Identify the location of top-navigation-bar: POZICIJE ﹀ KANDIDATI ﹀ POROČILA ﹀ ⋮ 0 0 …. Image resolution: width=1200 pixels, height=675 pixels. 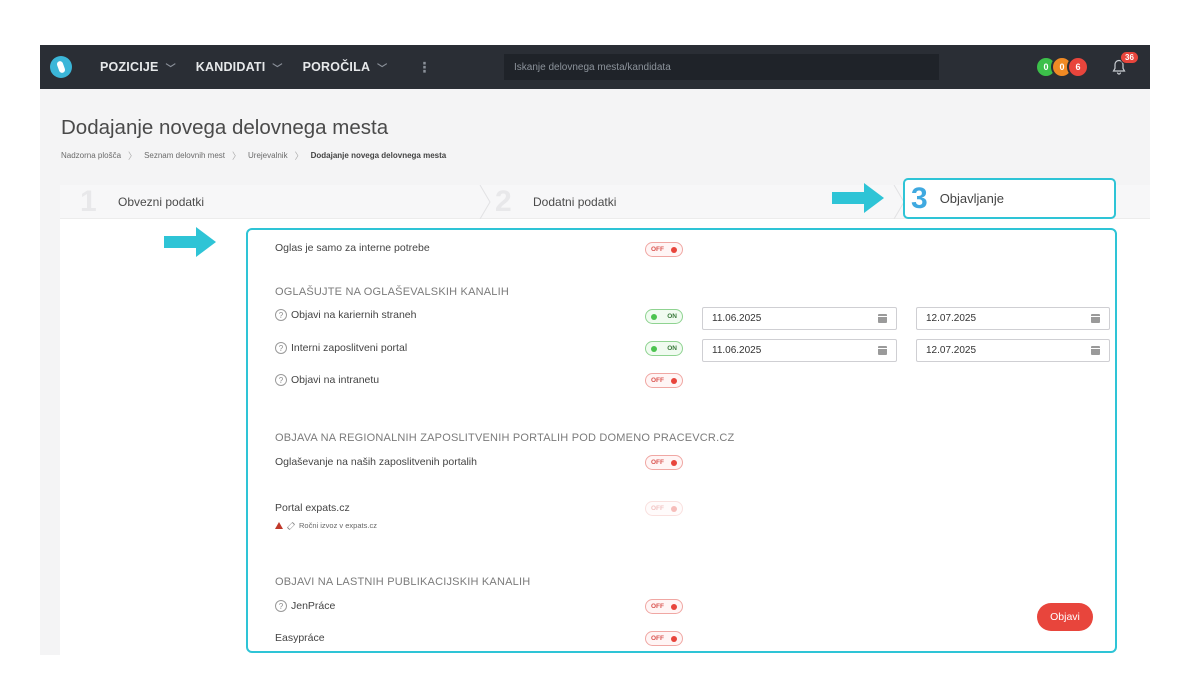
(595, 67).